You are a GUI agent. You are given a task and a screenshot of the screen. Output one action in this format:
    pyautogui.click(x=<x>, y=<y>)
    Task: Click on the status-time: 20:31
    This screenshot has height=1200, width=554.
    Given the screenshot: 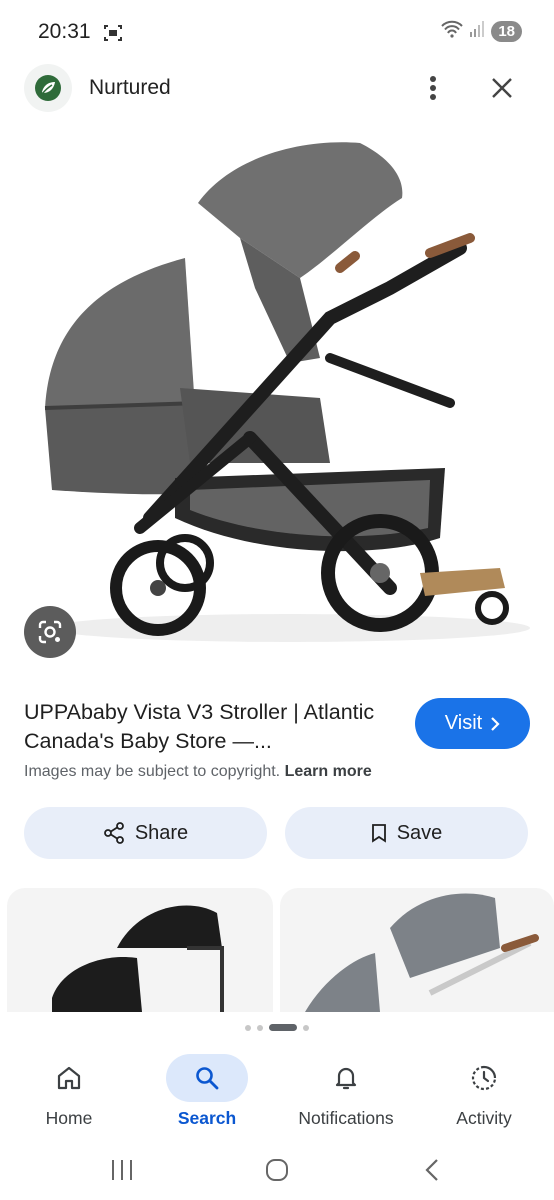 What is the action you would take?
    pyautogui.click(x=64, y=31)
    